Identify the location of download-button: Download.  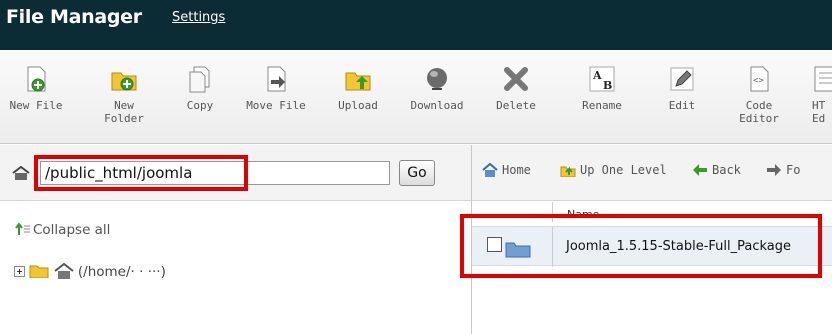
(437, 88).